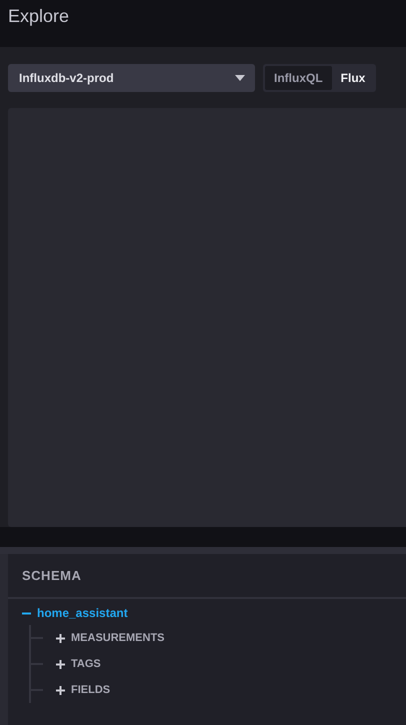 The image size is (406, 725). I want to click on page-title: Explore, so click(39, 16).